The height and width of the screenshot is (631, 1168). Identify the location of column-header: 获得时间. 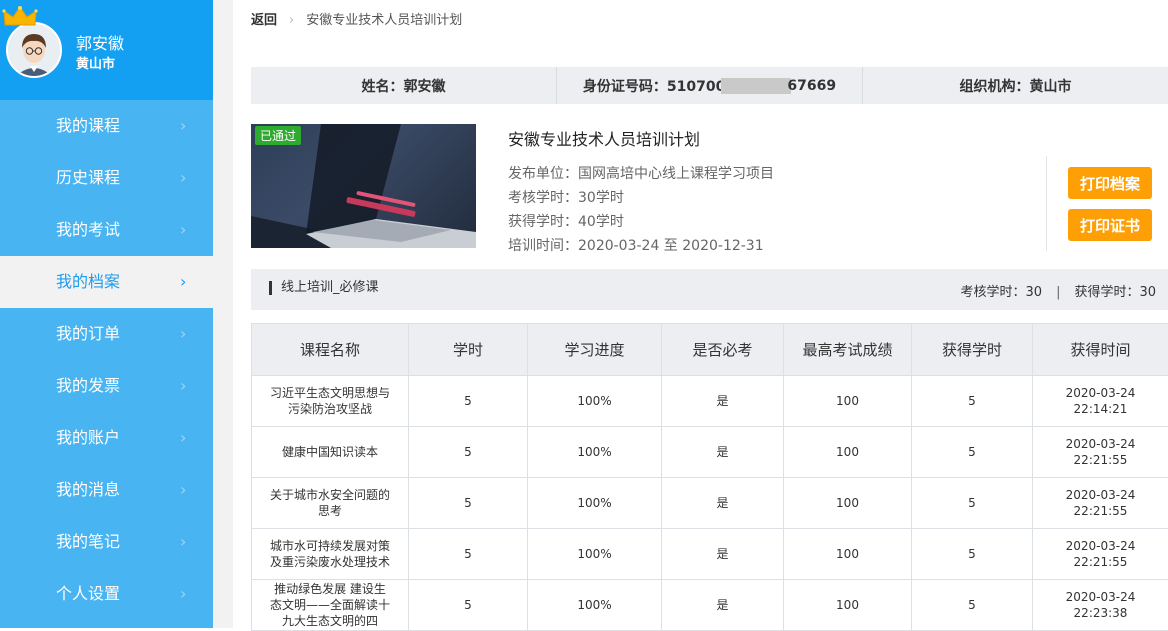
(1100, 350).